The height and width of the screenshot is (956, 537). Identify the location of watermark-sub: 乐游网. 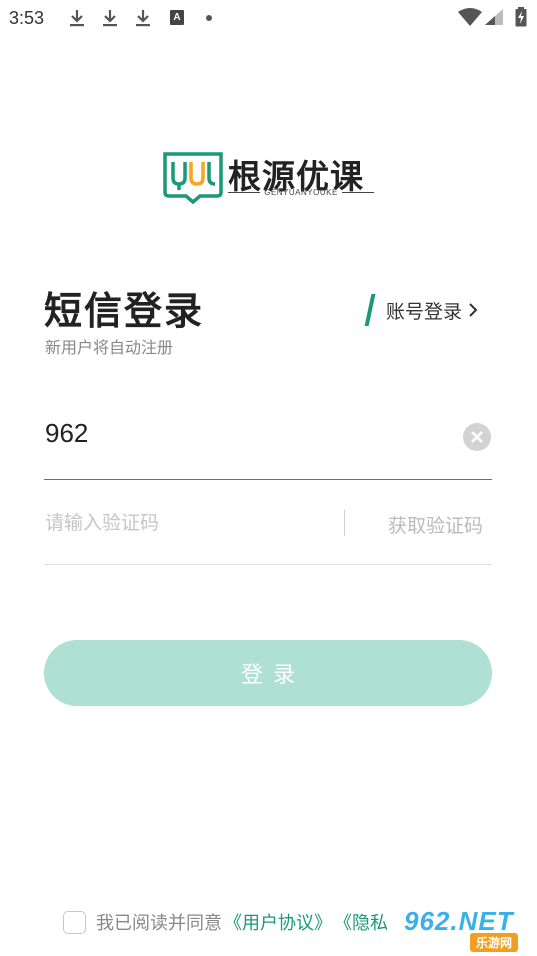
(494, 942).